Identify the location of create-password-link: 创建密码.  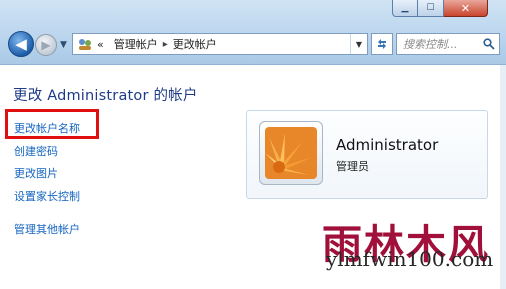
(36, 151).